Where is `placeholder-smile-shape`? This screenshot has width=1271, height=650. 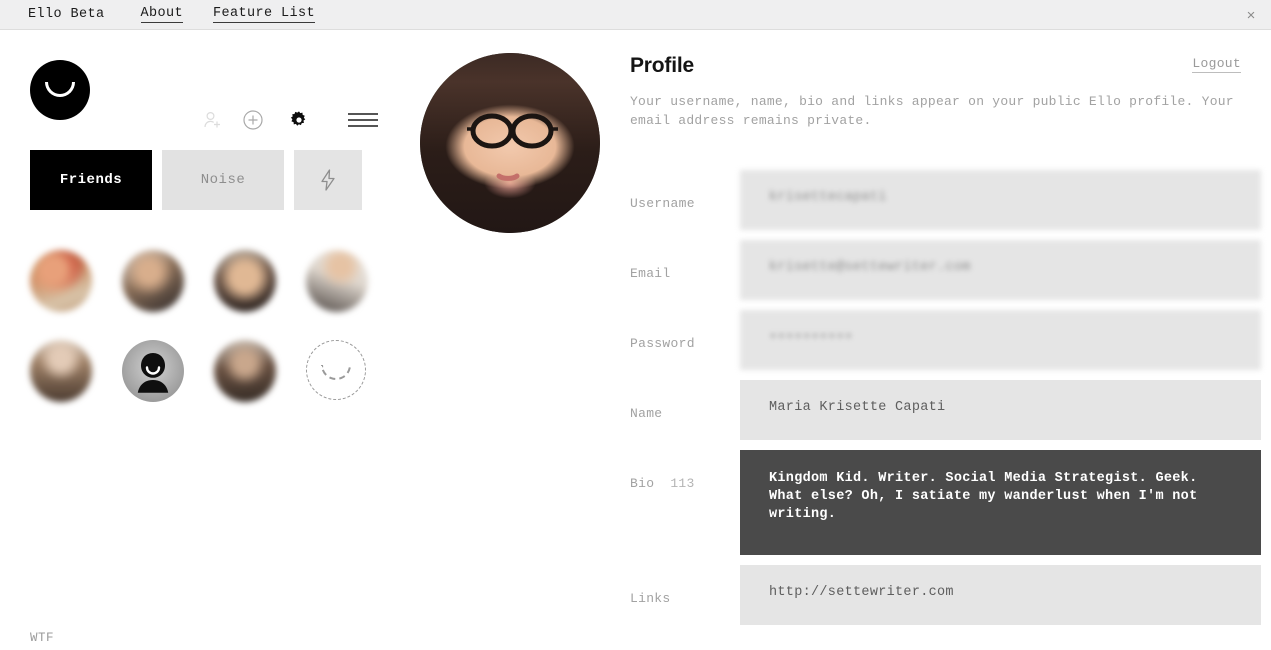 placeholder-smile-shape is located at coordinates (336, 372).